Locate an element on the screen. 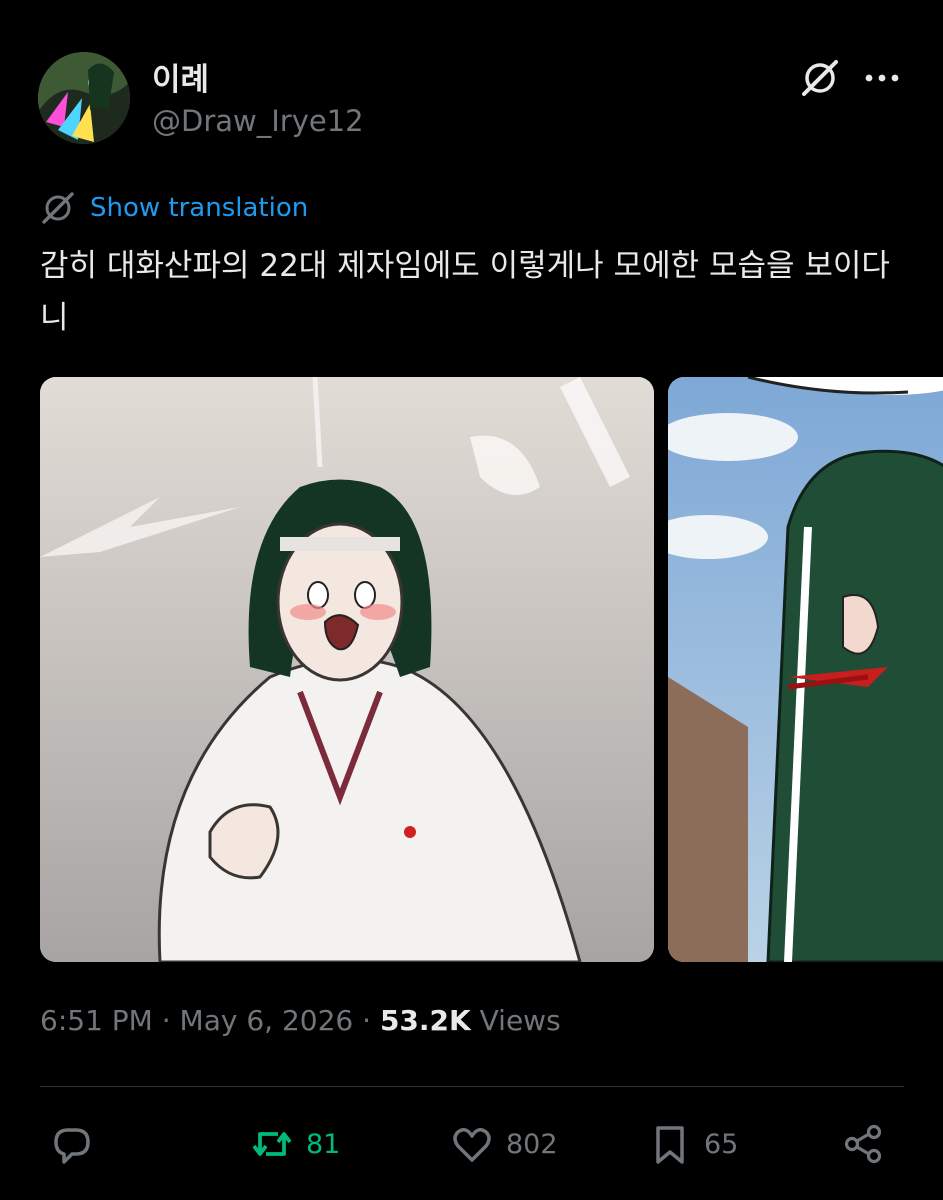 This screenshot has width=943, height=1200. reply-button is located at coordinates (78, 1144).